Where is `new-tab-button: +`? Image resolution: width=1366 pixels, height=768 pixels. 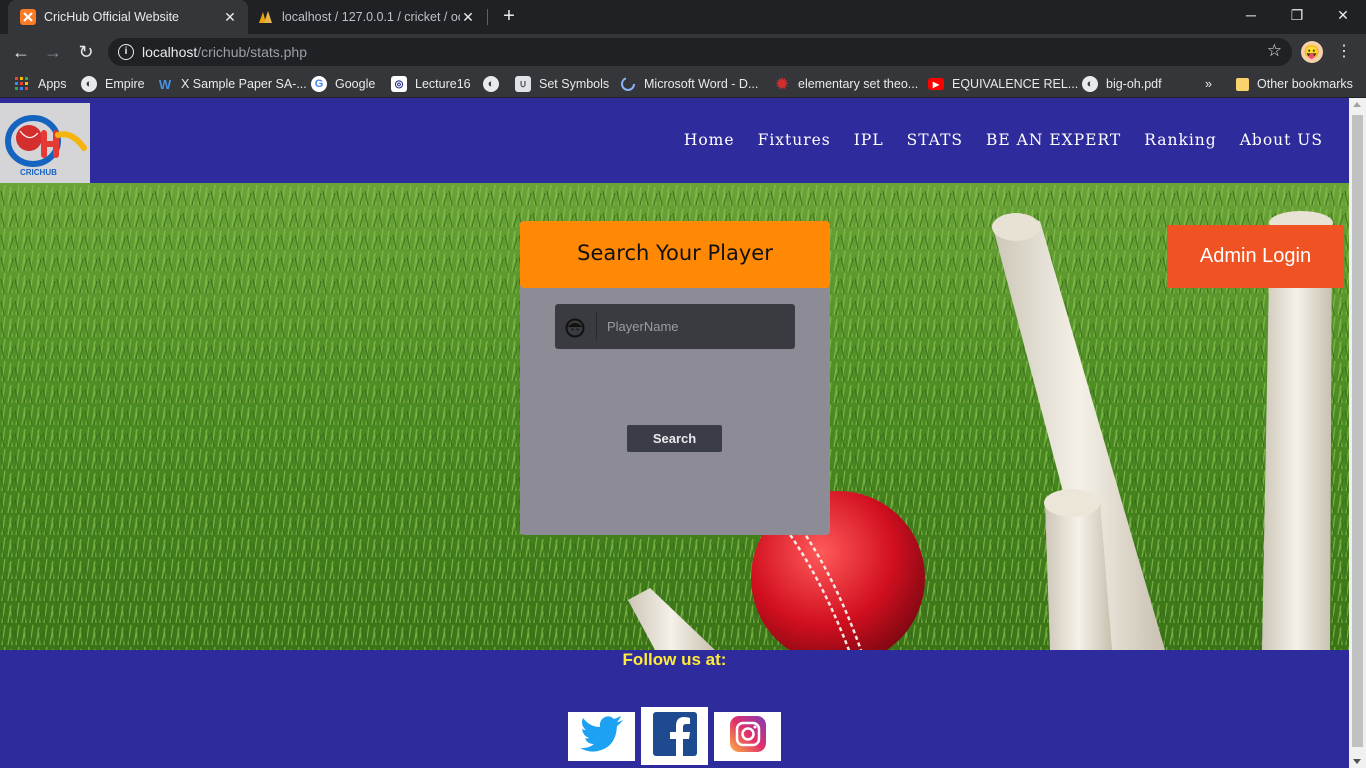 new-tab-button: + is located at coordinates (509, 16).